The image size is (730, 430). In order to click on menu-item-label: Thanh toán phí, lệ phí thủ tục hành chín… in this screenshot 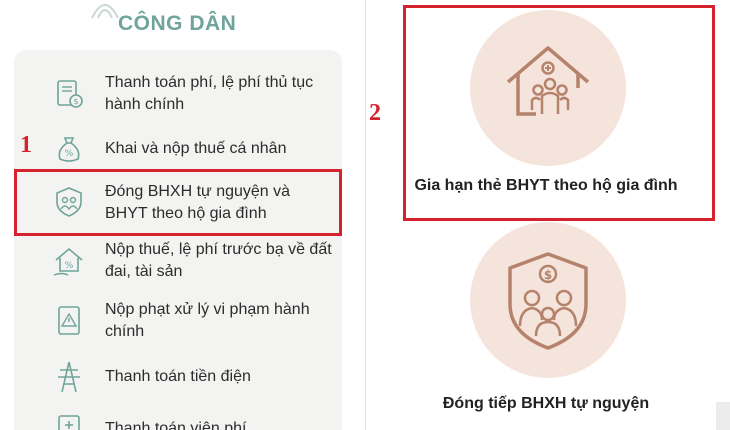, I will do `click(209, 93)`.